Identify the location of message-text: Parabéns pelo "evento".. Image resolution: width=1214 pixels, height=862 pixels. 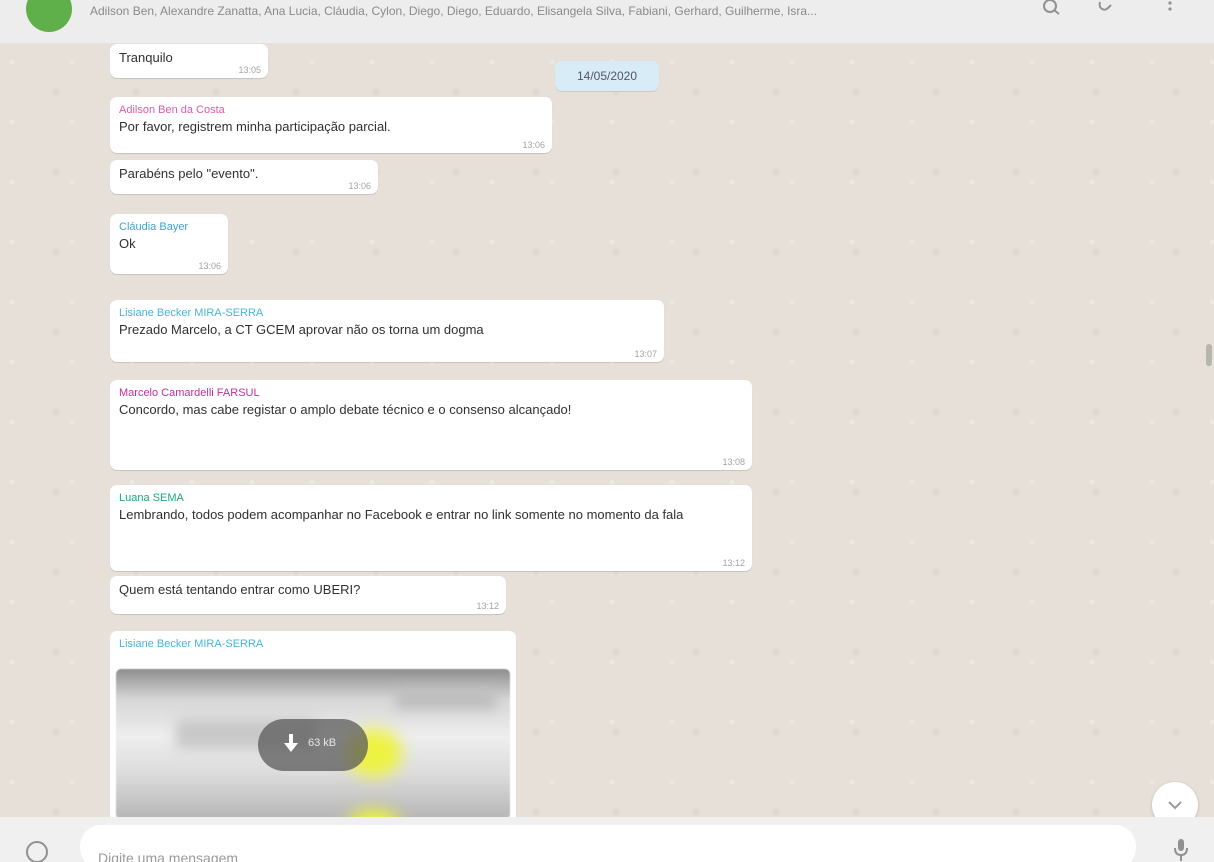
(189, 173).